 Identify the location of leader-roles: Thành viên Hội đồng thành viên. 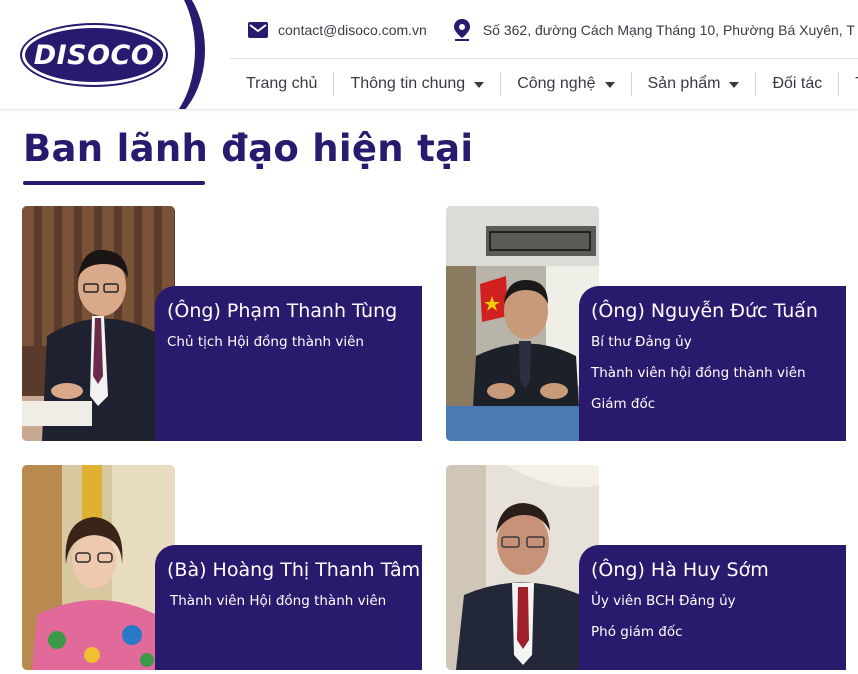
(288, 601).